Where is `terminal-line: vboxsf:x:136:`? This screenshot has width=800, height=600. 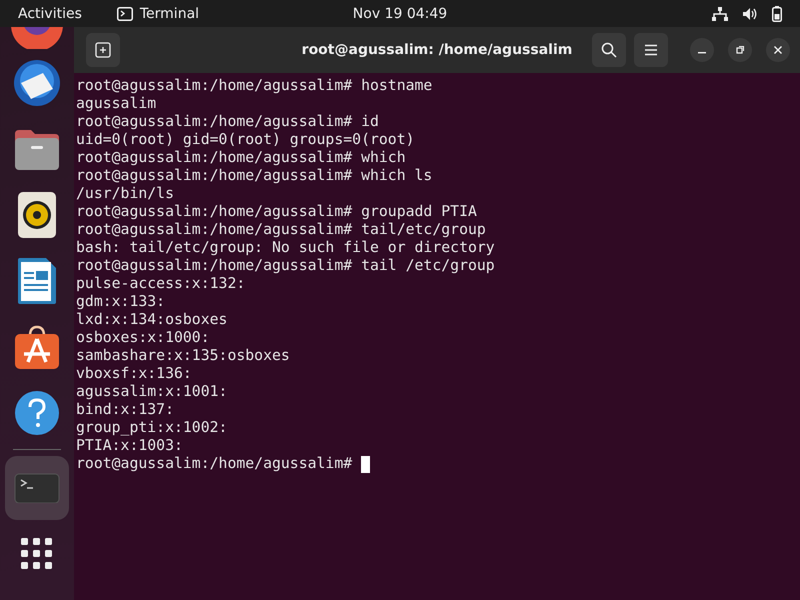 terminal-line: vboxsf:x:136: is located at coordinates (134, 374).